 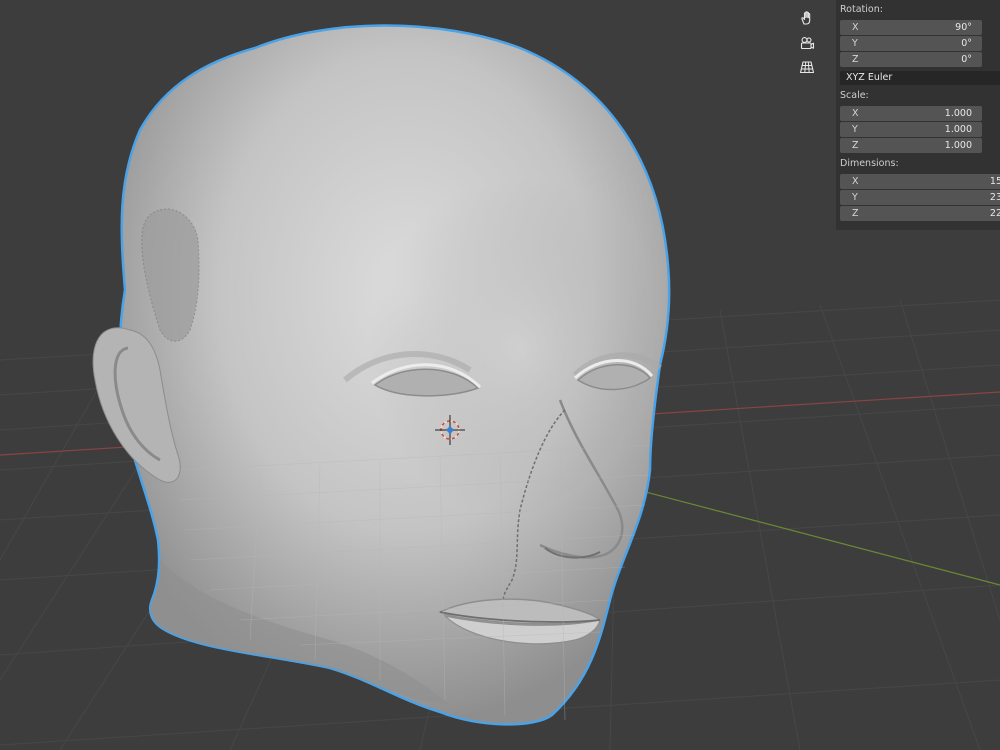 I want to click on scale-y-field: Y 1.000, so click(x=911, y=129).